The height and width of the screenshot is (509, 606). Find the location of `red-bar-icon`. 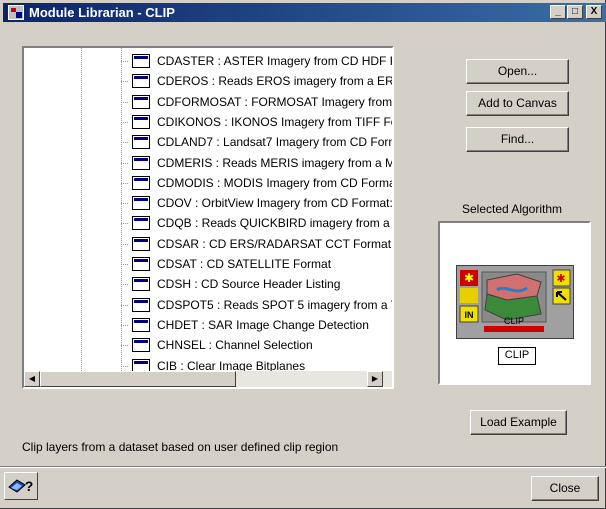

red-bar-icon is located at coordinates (514, 329).